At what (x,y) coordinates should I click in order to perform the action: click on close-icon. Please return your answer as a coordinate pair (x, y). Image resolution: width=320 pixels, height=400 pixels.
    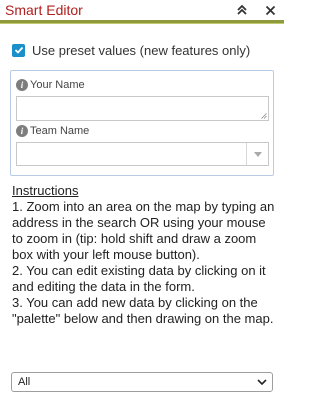
    Looking at the image, I should click on (270, 10).